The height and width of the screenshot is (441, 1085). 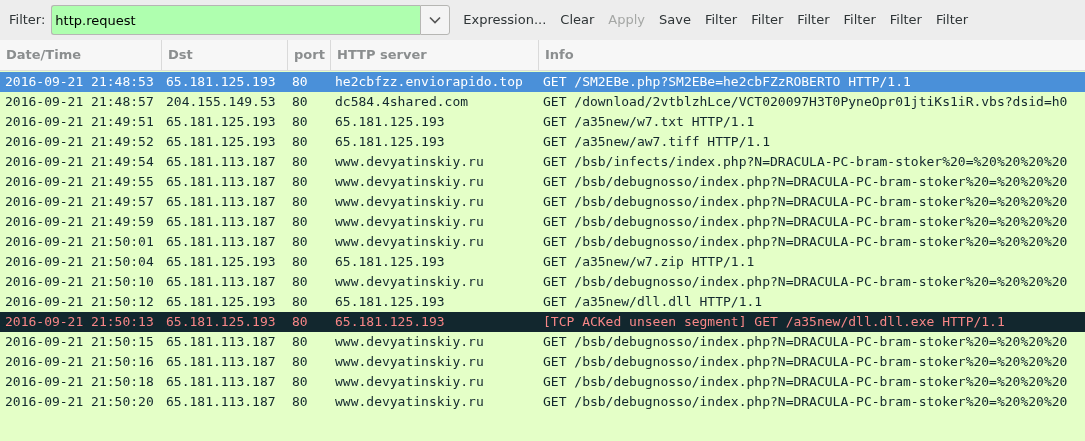 What do you see at coordinates (429, 82) in the screenshot?
I see `table-cell-text: he2cbfzz.enviorapido.top` at bounding box center [429, 82].